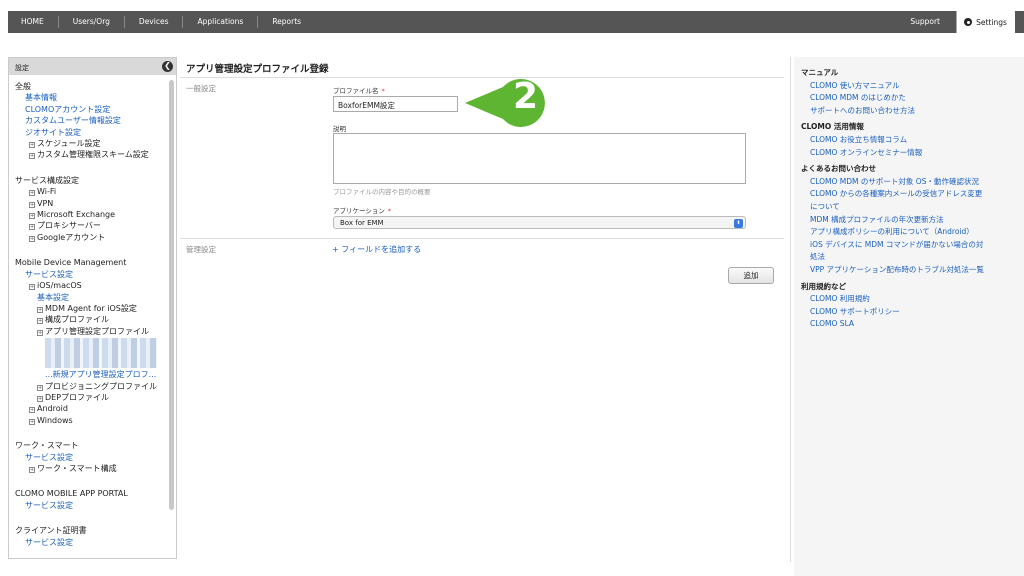 The width and height of the screenshot is (1024, 576). I want to click on help-link: CLOMO MDM のはじめかた, so click(912, 98).